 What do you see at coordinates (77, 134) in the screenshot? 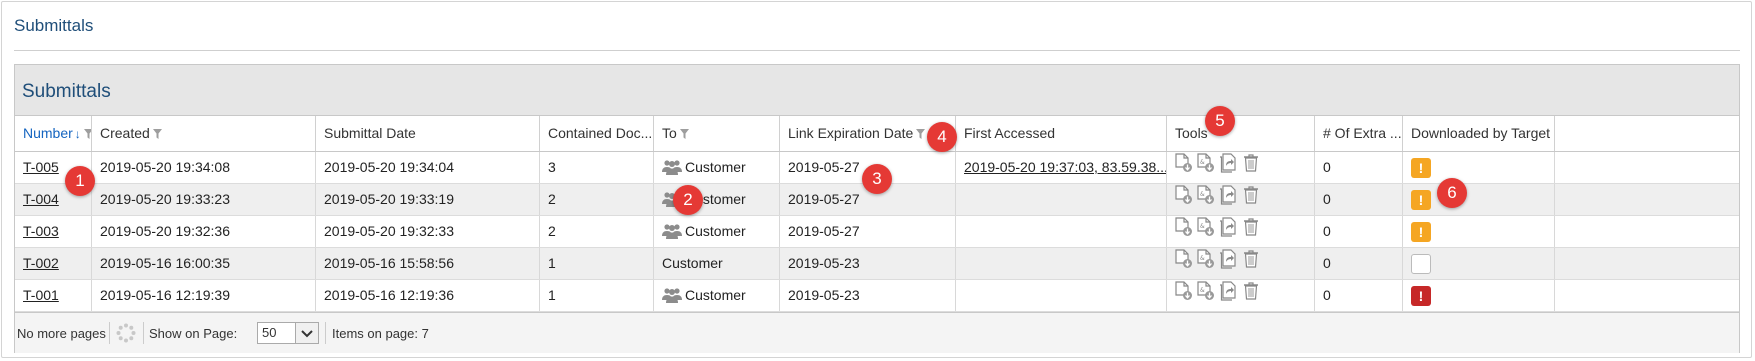
I see `sort-desc-icon: ↓` at bounding box center [77, 134].